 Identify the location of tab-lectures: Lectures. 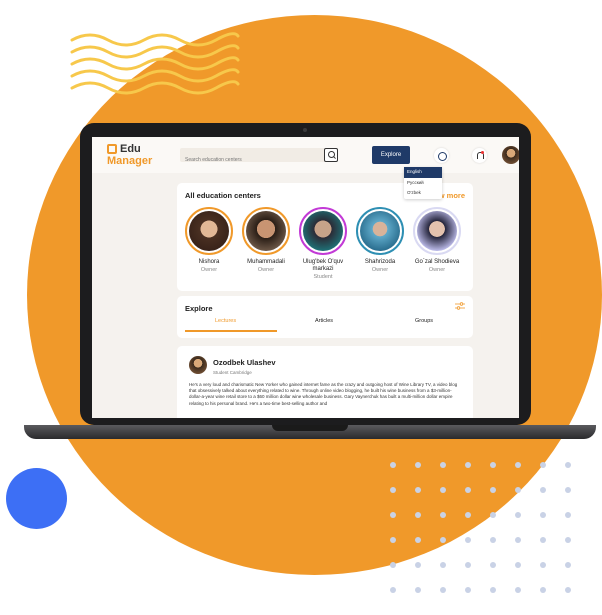
(225, 321).